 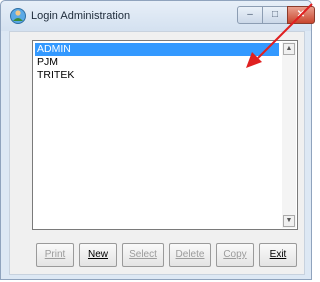 I want to click on copy-button: Copy, so click(x=235, y=255).